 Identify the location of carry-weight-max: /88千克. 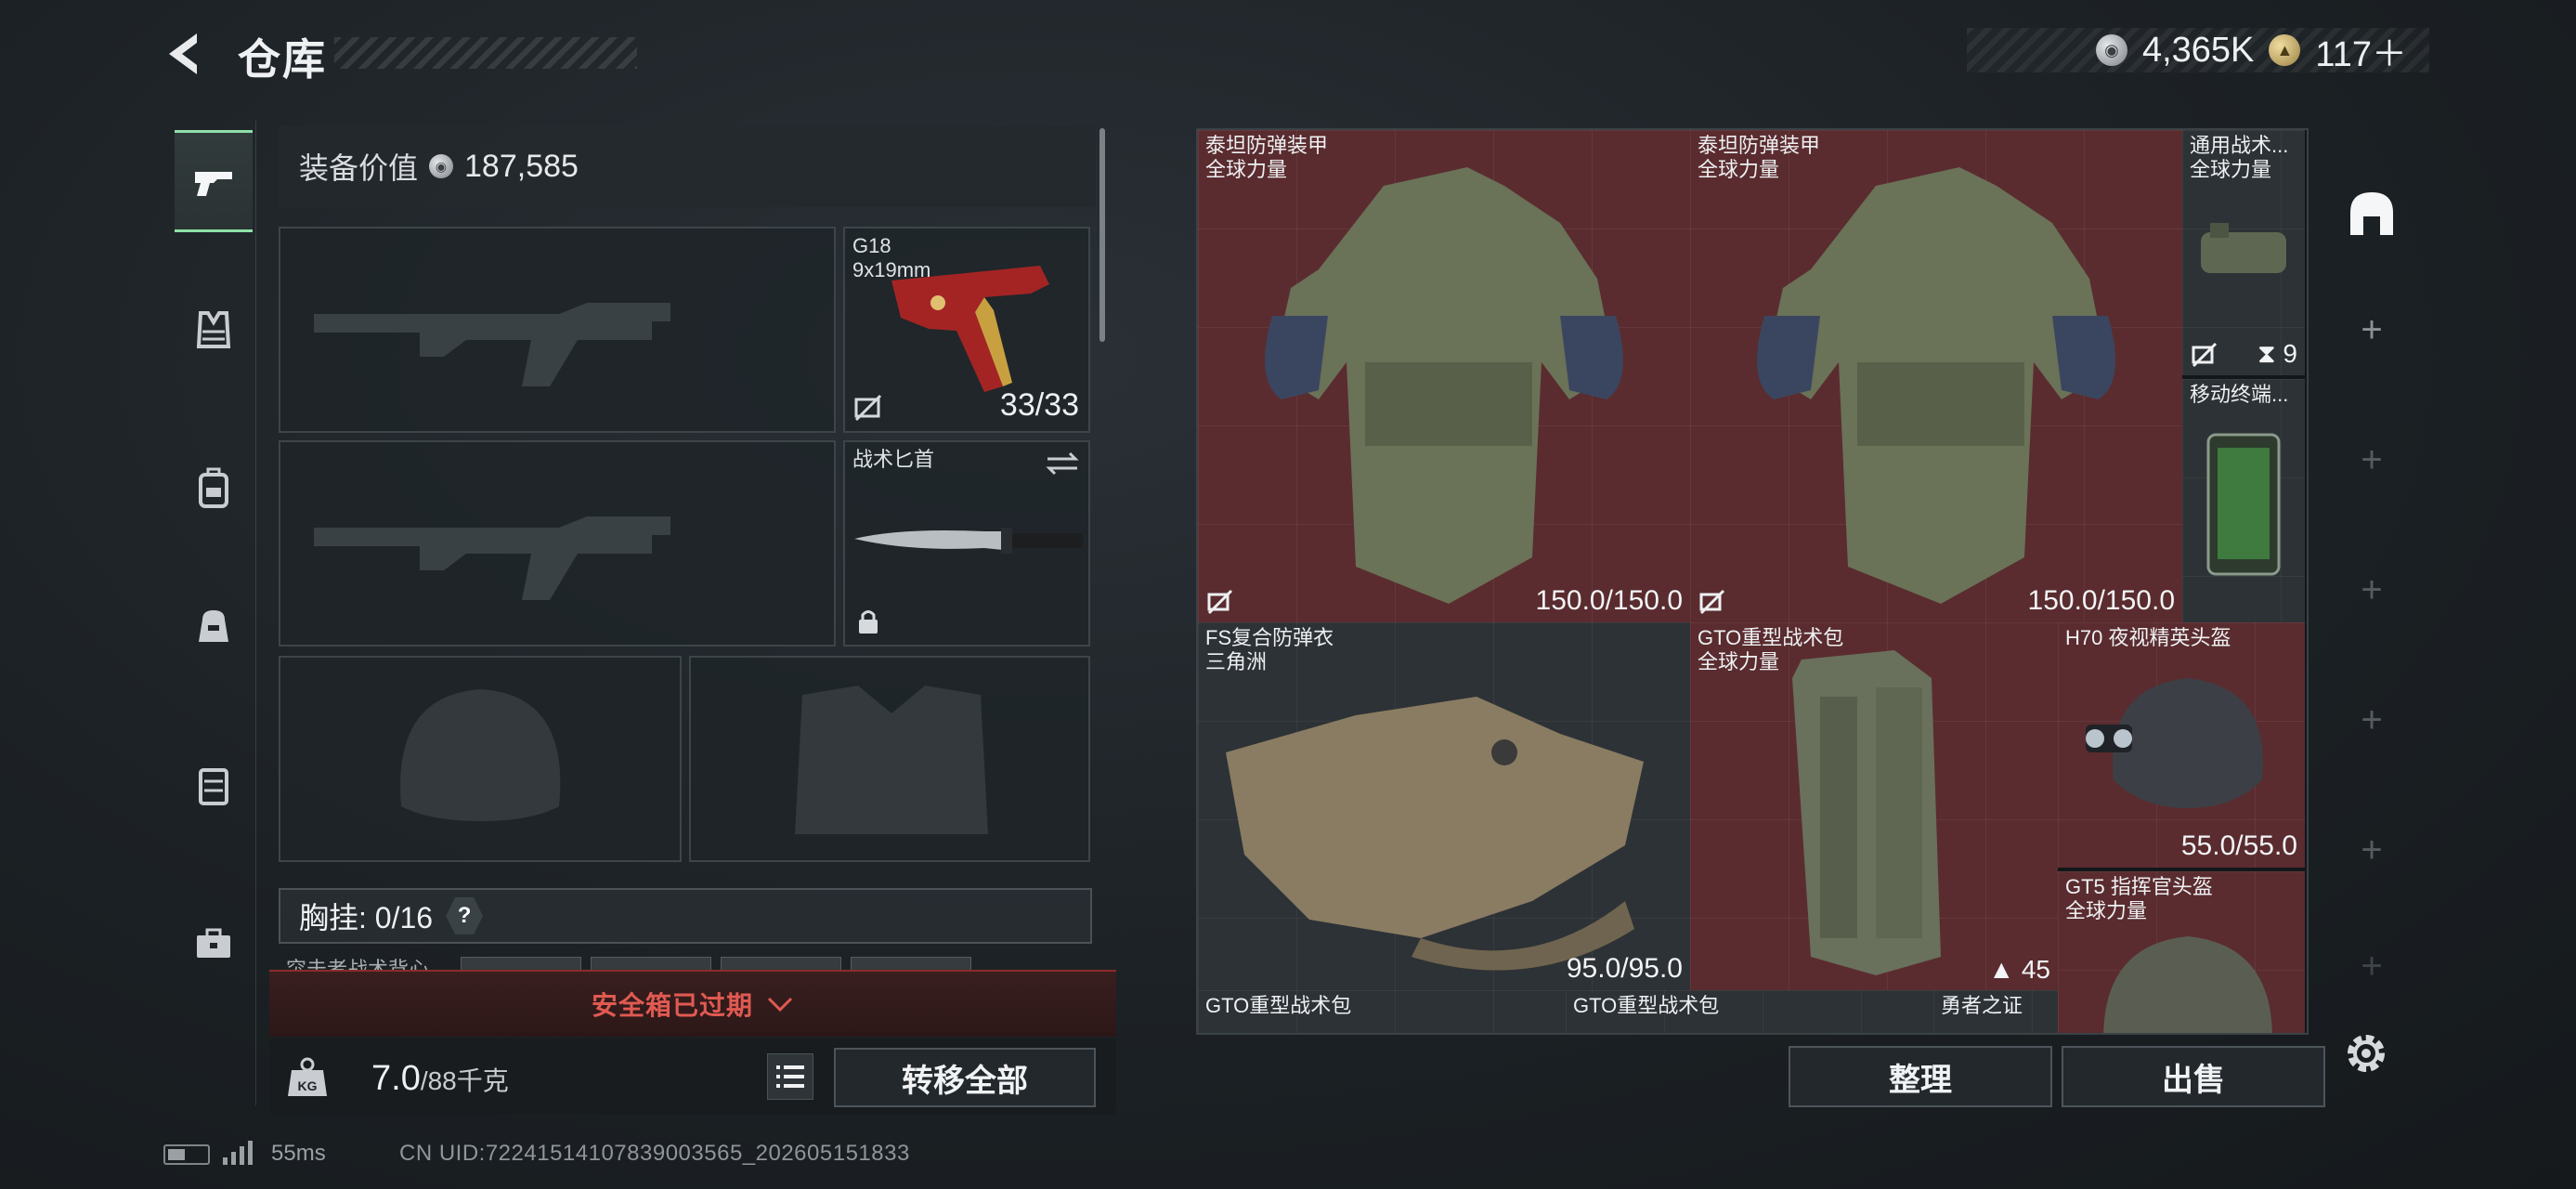
(465, 1080).